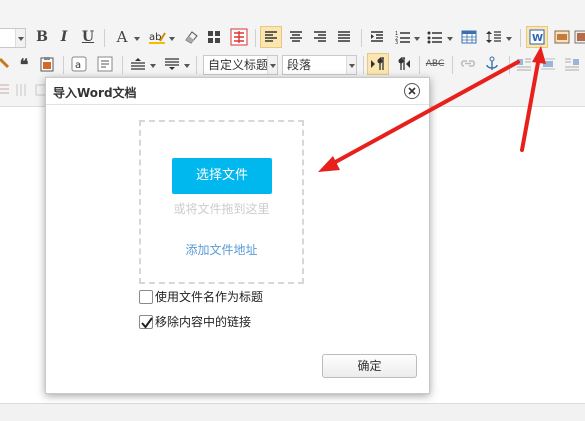 The width and height of the screenshot is (585, 421). Describe the element at coordinates (271, 37) in the screenshot. I see `align-left-icon` at that location.